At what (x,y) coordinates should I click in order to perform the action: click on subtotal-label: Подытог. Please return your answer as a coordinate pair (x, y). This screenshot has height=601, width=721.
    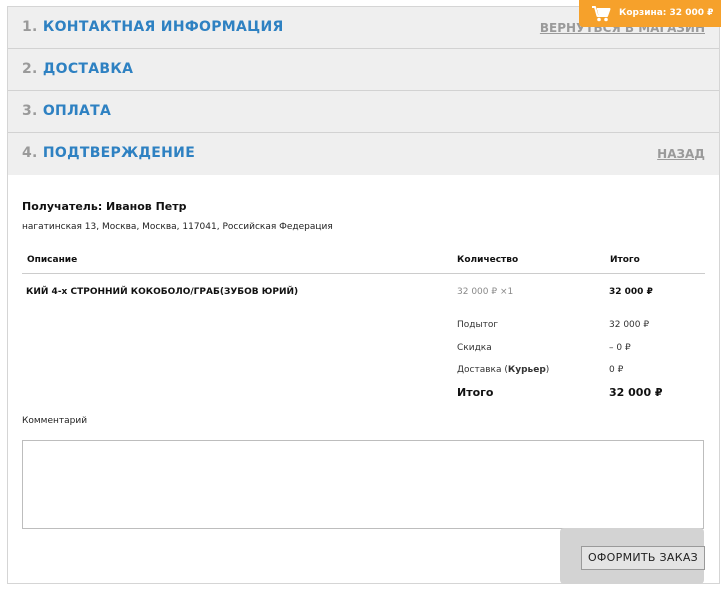
    Looking at the image, I should click on (478, 325).